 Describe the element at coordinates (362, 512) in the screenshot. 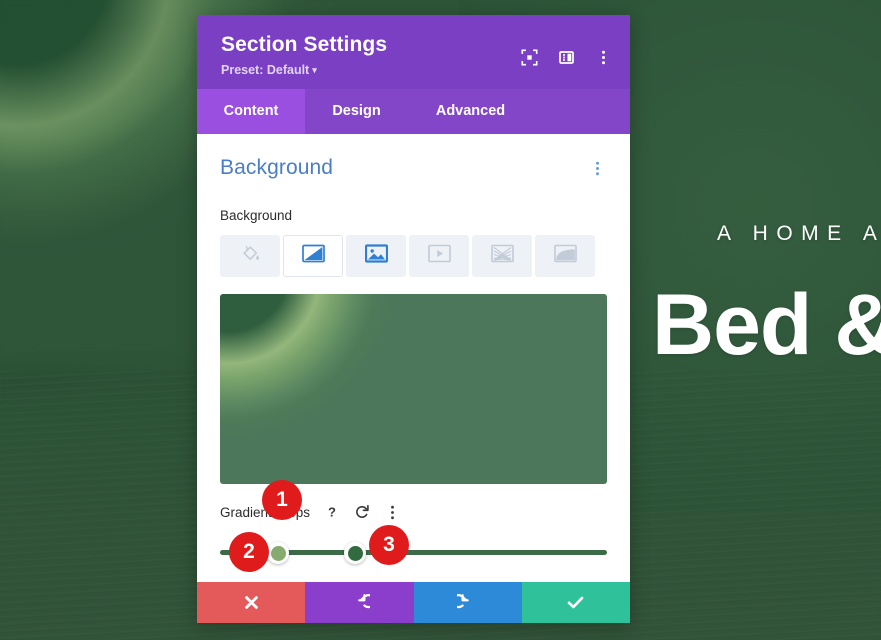

I see `reset-icon` at that location.